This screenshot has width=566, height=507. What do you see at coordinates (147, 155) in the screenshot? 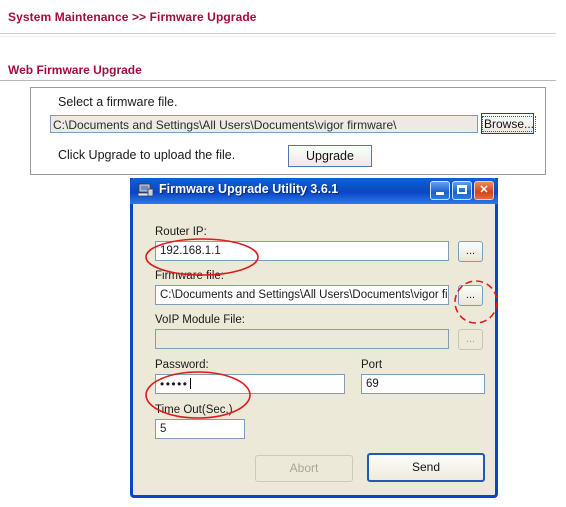
I see `click-upgrade-label: Click Upgrade to upload the file.` at bounding box center [147, 155].